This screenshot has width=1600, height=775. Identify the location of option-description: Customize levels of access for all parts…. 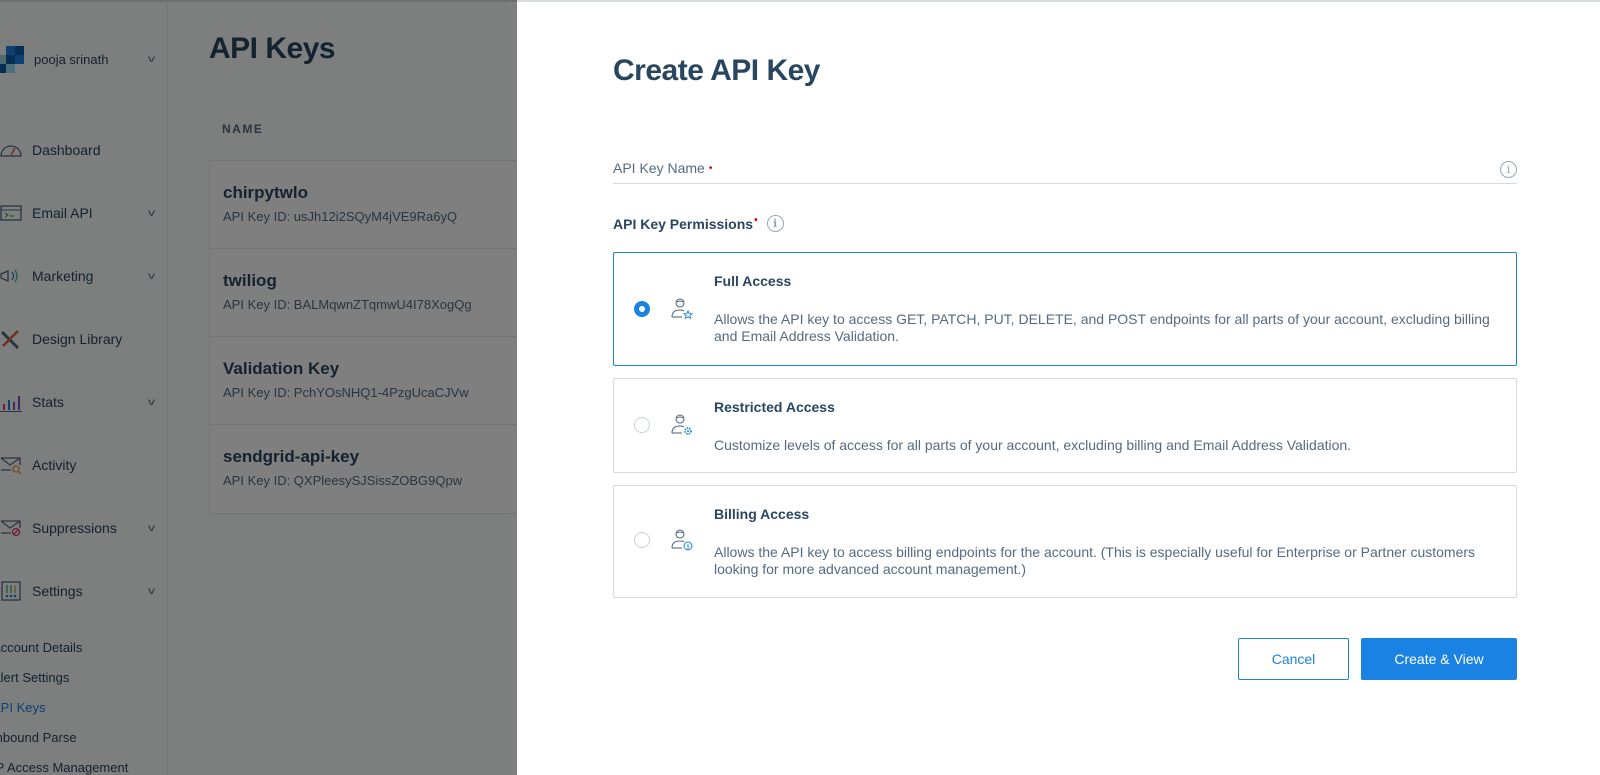
(1033, 445).